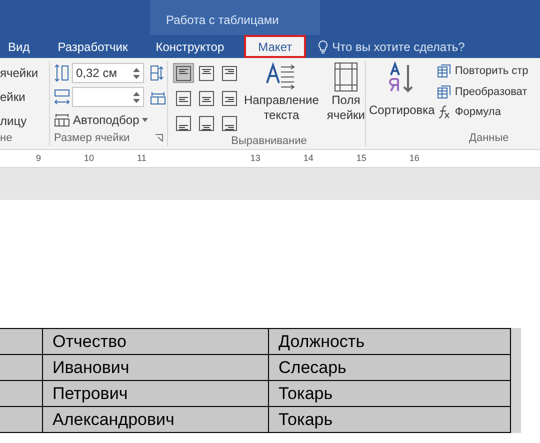 This screenshot has width=540, height=443. Describe the element at coordinates (159, 138) in the screenshot. I see `dialog-launcher-icon` at that location.